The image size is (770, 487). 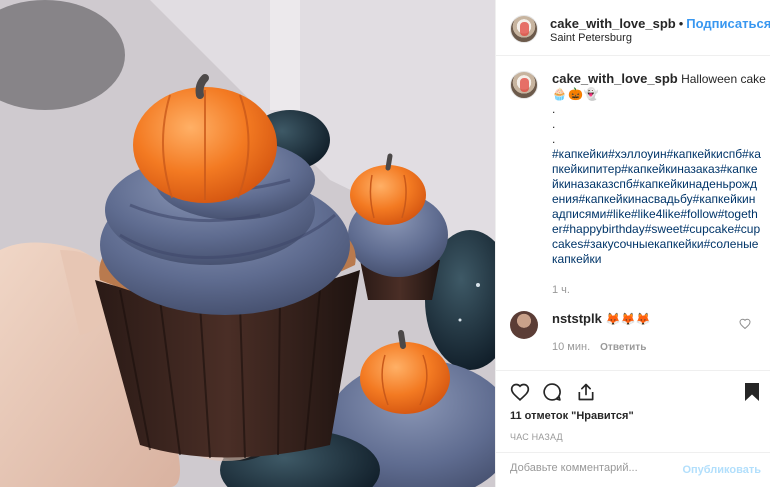 I want to click on follow-button: Подписаться, so click(x=728, y=23).